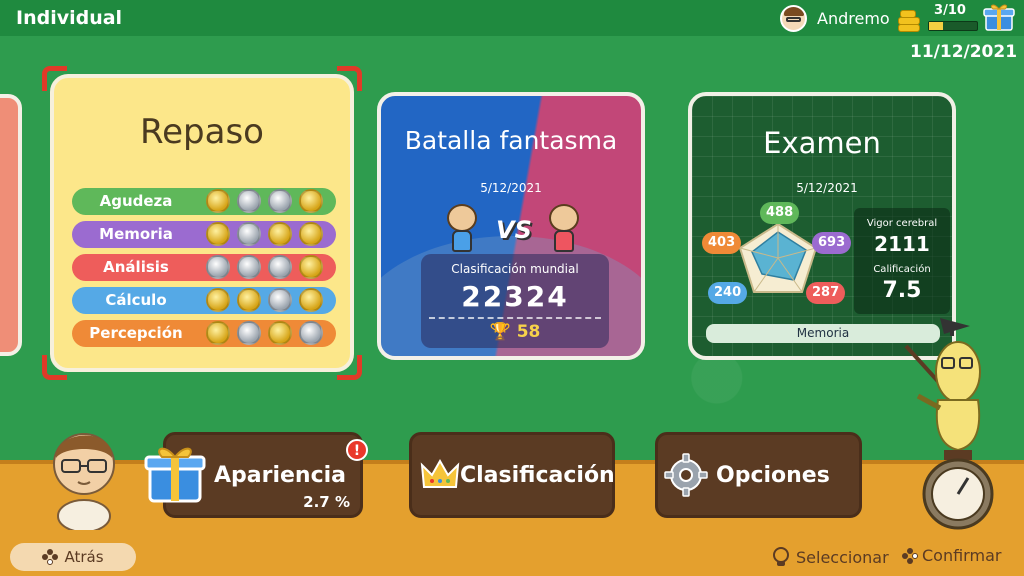 The image size is (1024, 576). Describe the element at coordinates (778, 257) in the screenshot. I see `radar-chart: 488 693 287 240 403` at that location.